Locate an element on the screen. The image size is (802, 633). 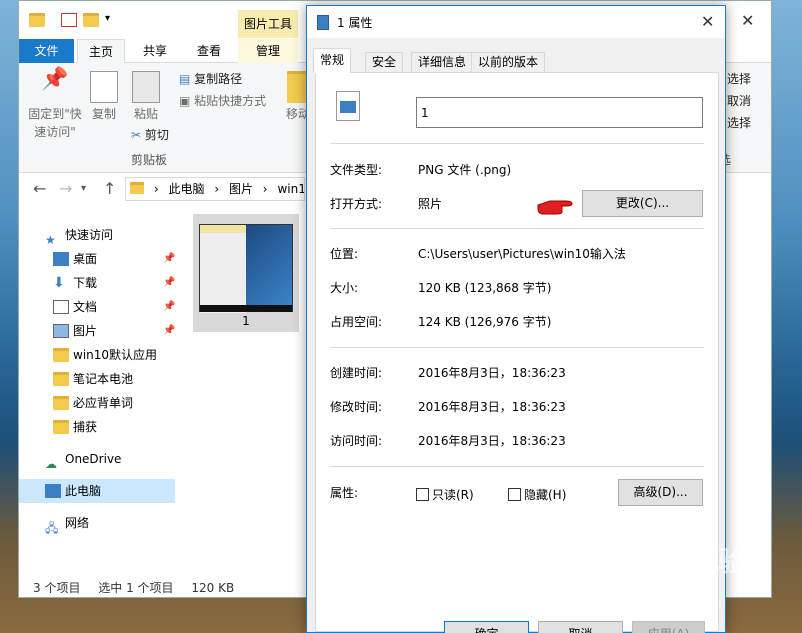
status-size: 120 KB is located at coordinates (213, 588).